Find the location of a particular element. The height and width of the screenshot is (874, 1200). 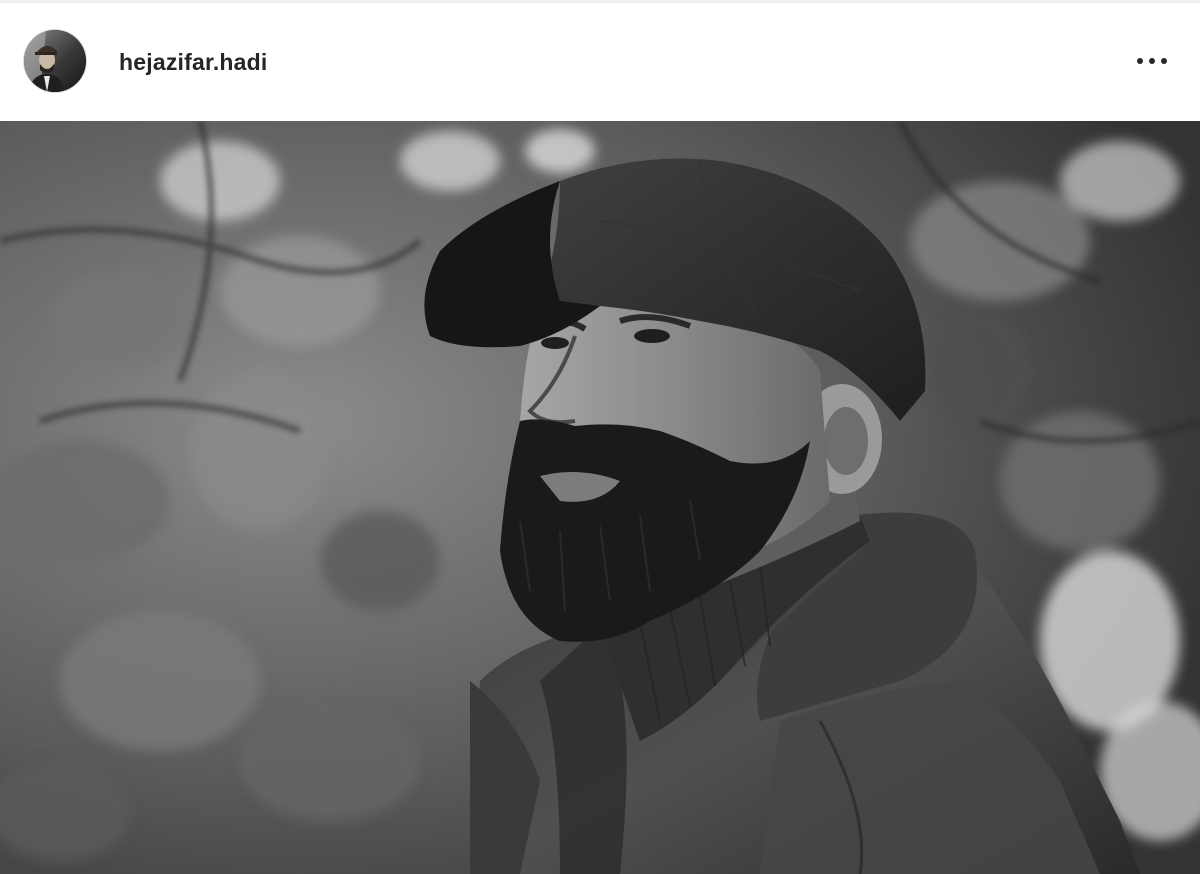

more-horizontal-icon is located at coordinates (1152, 61).